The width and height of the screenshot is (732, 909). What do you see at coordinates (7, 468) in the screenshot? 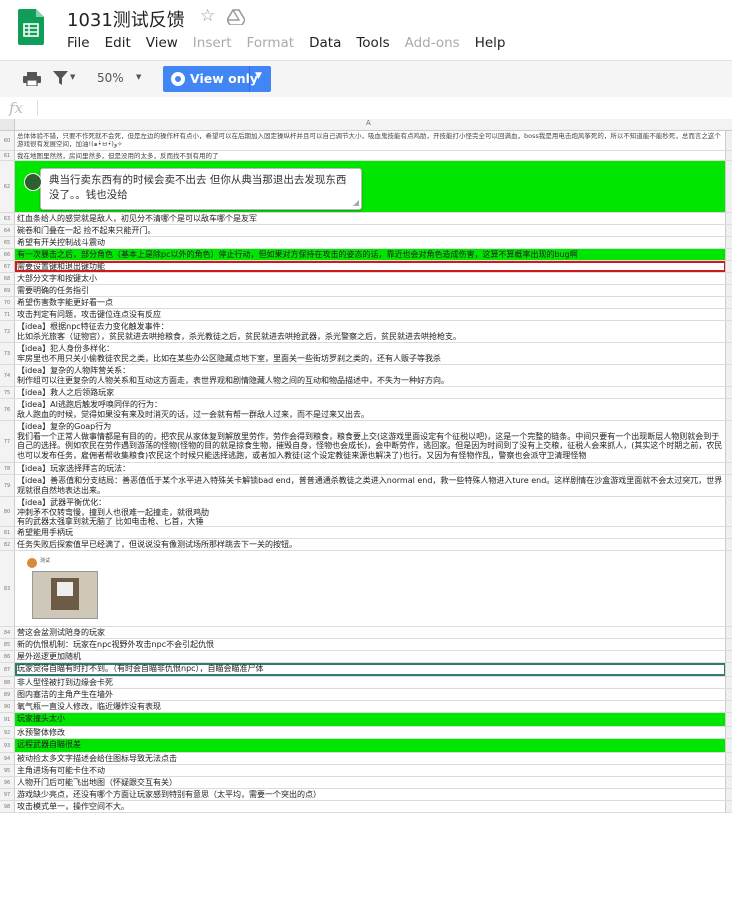
I see `row-number: 78` at bounding box center [7, 468].